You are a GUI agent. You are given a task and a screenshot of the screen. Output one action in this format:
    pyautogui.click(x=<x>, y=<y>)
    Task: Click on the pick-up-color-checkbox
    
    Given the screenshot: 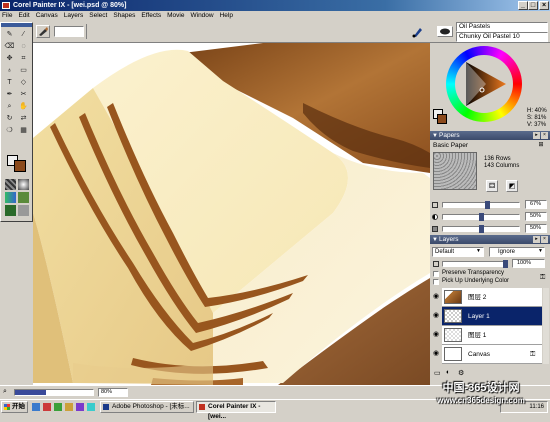 What is the action you would take?
    pyautogui.click(x=436, y=282)
    